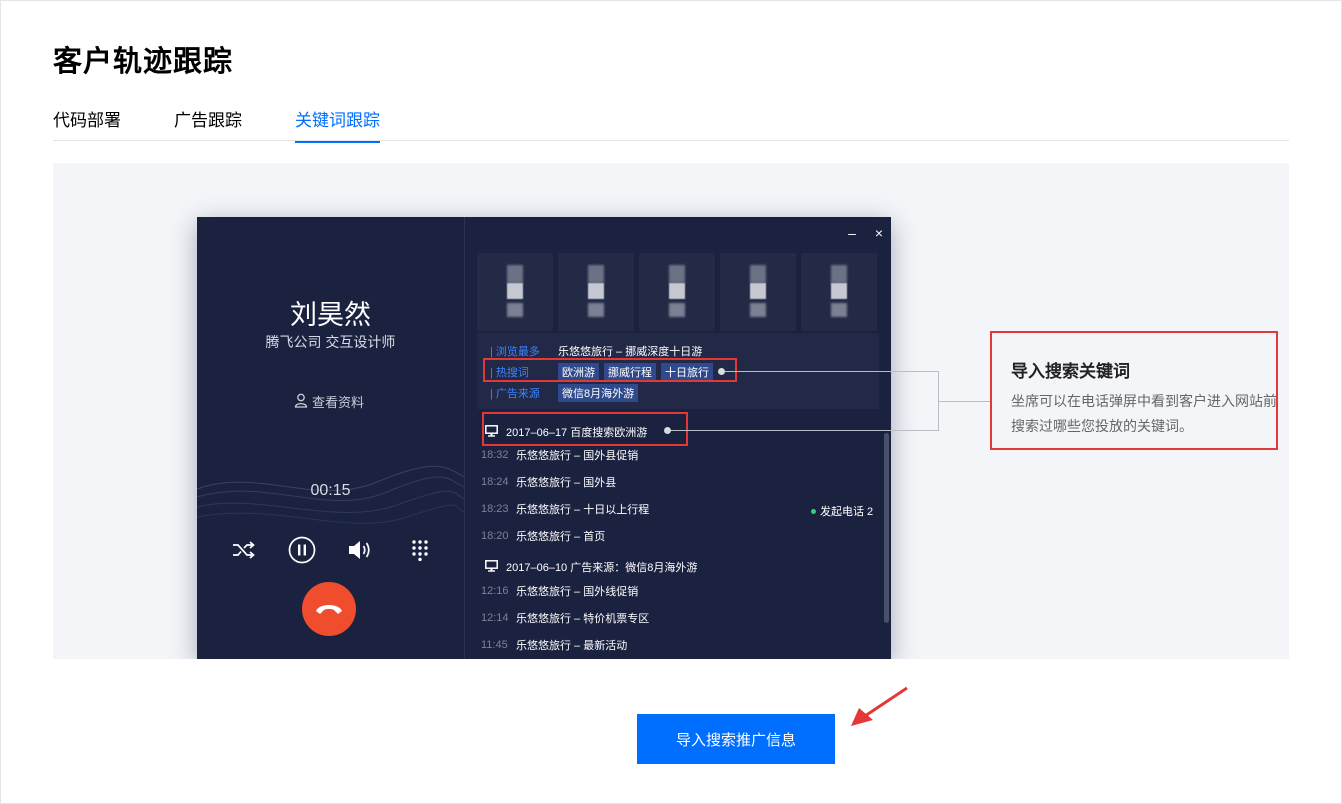 This screenshot has height=804, width=1342. What do you see at coordinates (495, 618) in the screenshot?
I see `visit-time: 12:14` at bounding box center [495, 618].